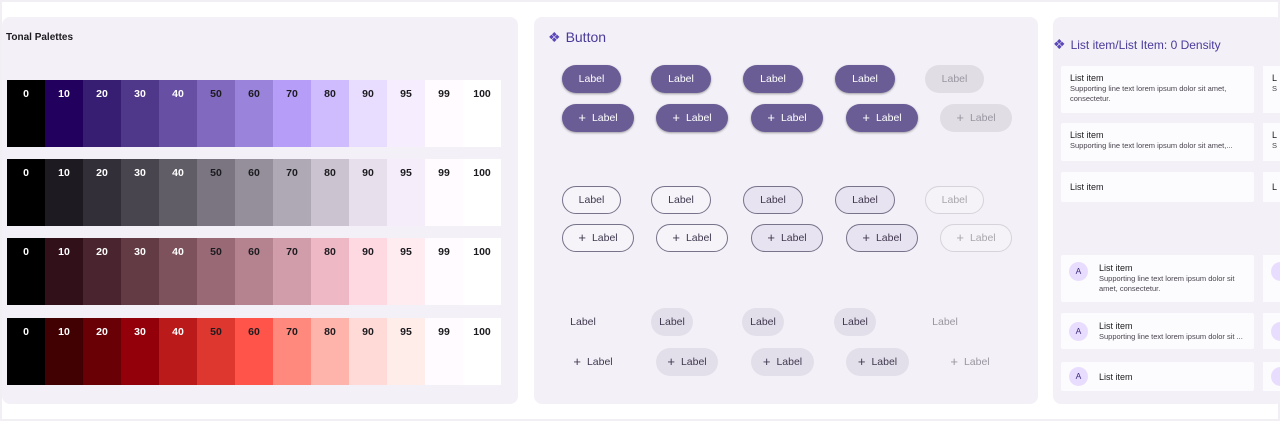  What do you see at coordinates (583, 322) in the screenshot?
I see `text-button: Label` at bounding box center [583, 322].